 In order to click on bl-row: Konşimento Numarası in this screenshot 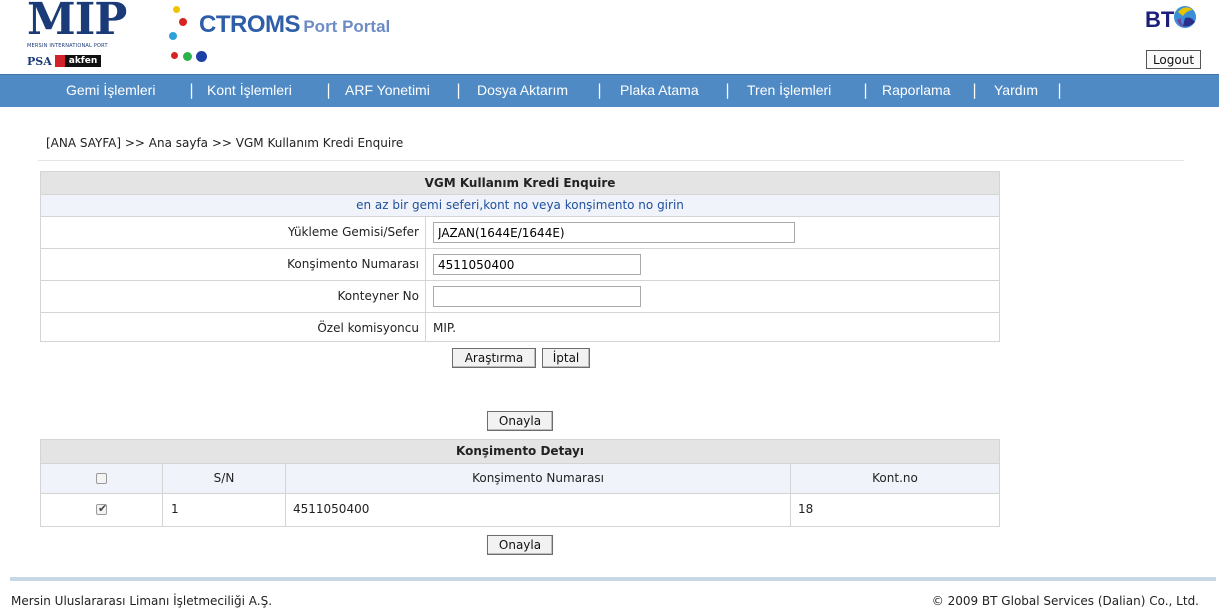, I will do `click(520, 264)`.